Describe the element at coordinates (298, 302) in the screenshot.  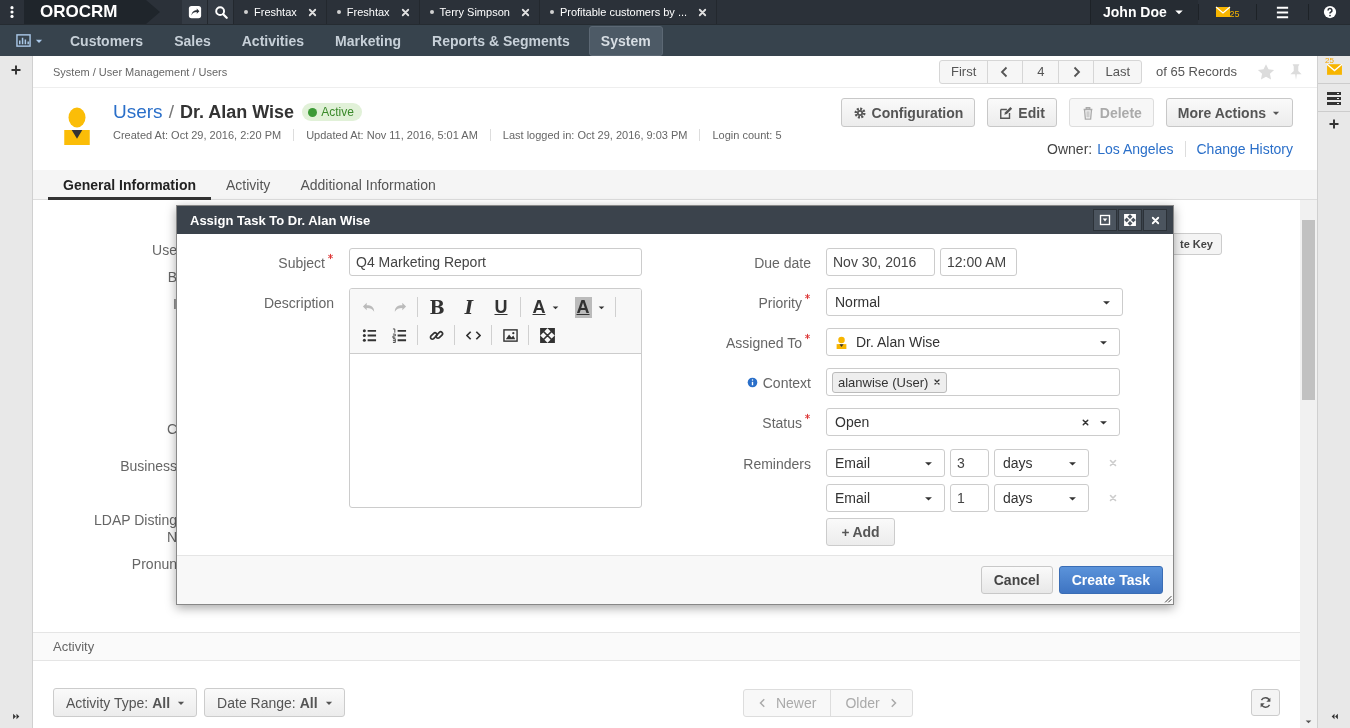
I see `field-label: Description` at that location.